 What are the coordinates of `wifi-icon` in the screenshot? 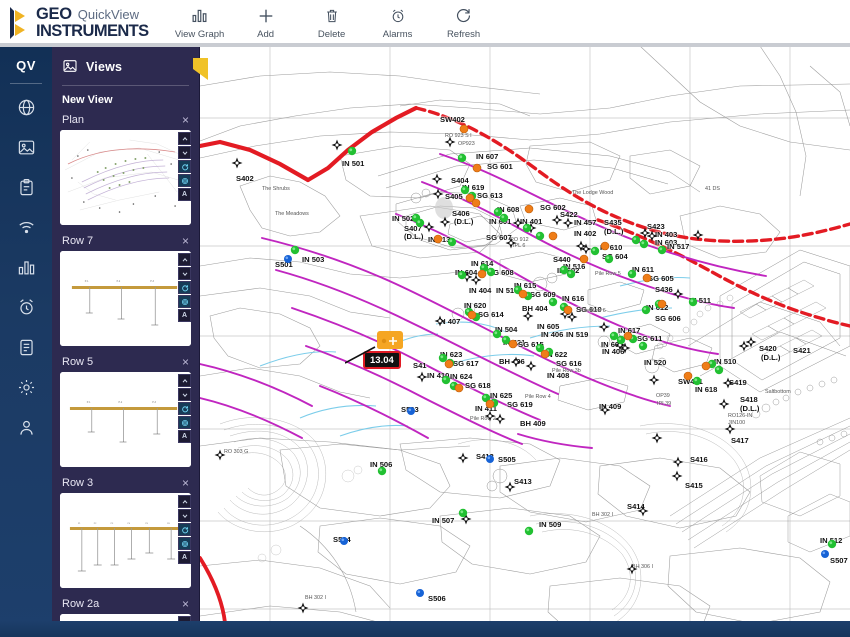 It's located at (26, 230).